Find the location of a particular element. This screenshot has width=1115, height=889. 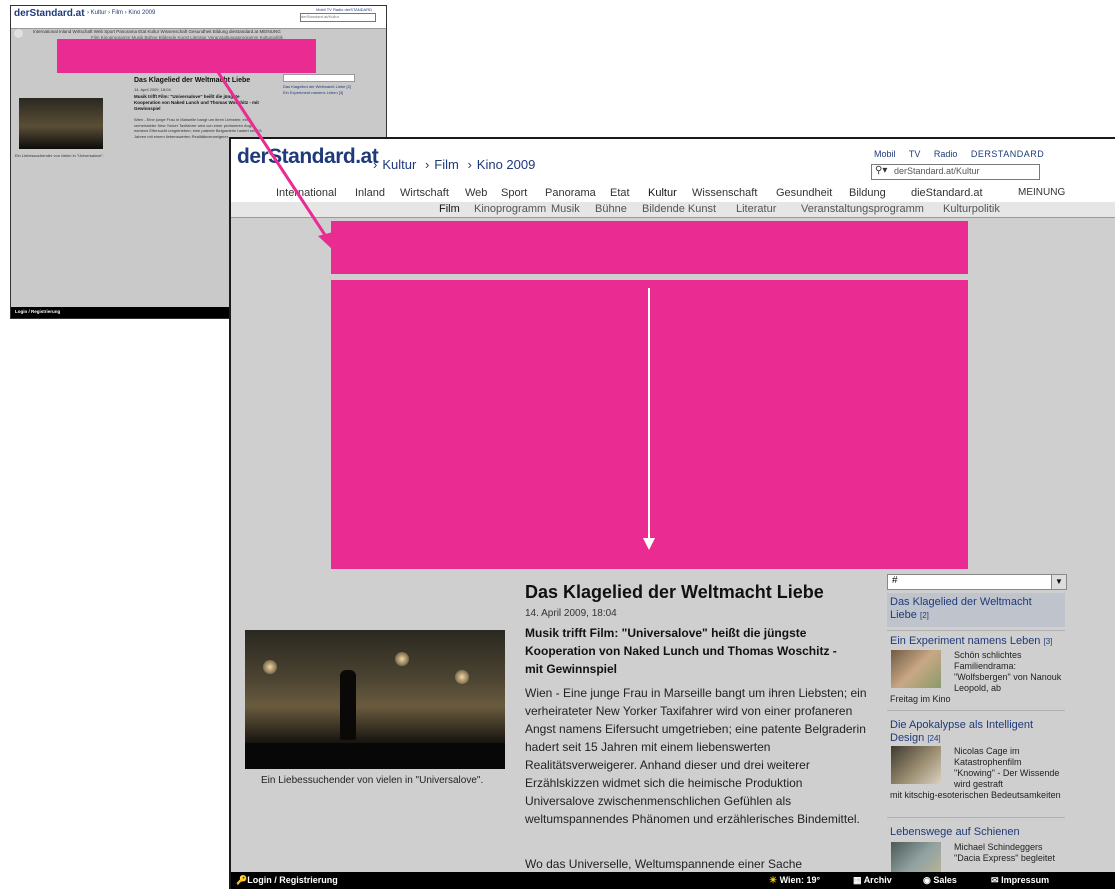

arrow-head-icon is located at coordinates (325, 241).